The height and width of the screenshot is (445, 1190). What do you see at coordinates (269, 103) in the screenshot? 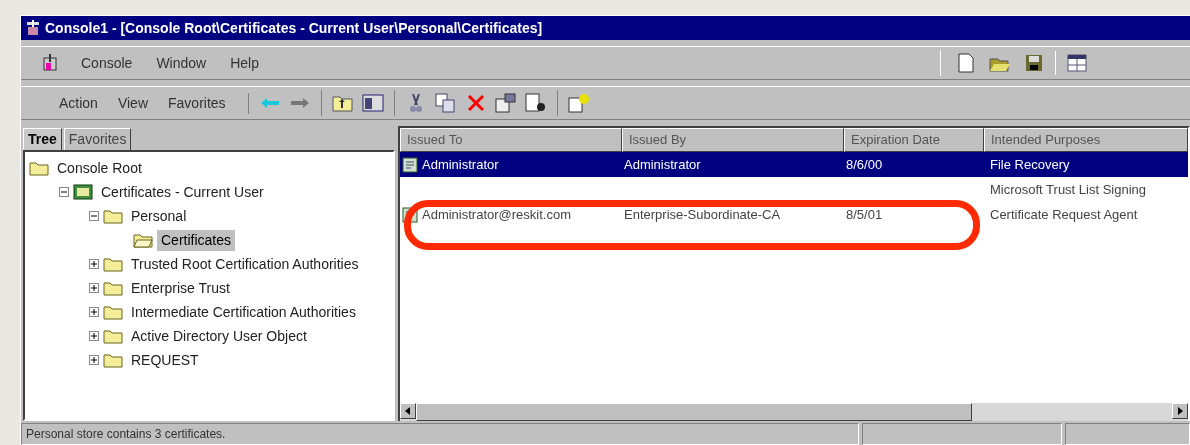
I see `back-icon` at bounding box center [269, 103].